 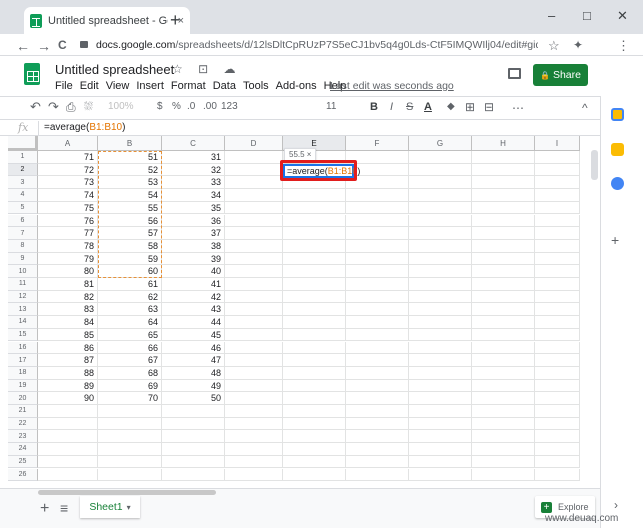 I want to click on borders-icon: ⊞, so click(x=470, y=107).